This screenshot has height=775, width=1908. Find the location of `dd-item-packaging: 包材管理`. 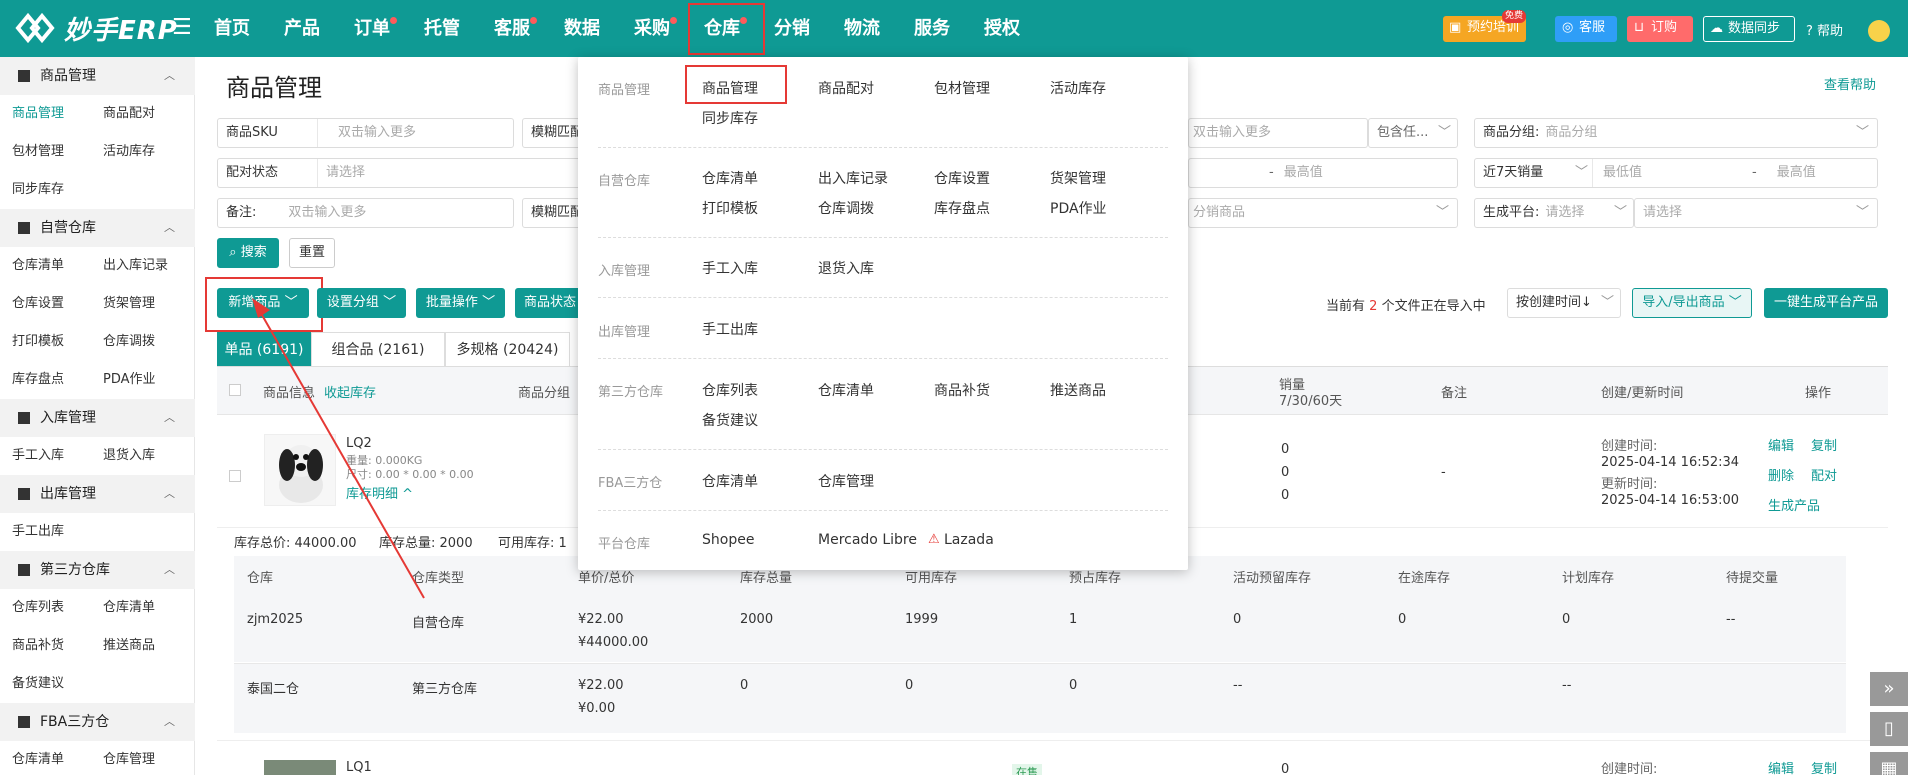

dd-item-packaging: 包材管理 is located at coordinates (962, 88).